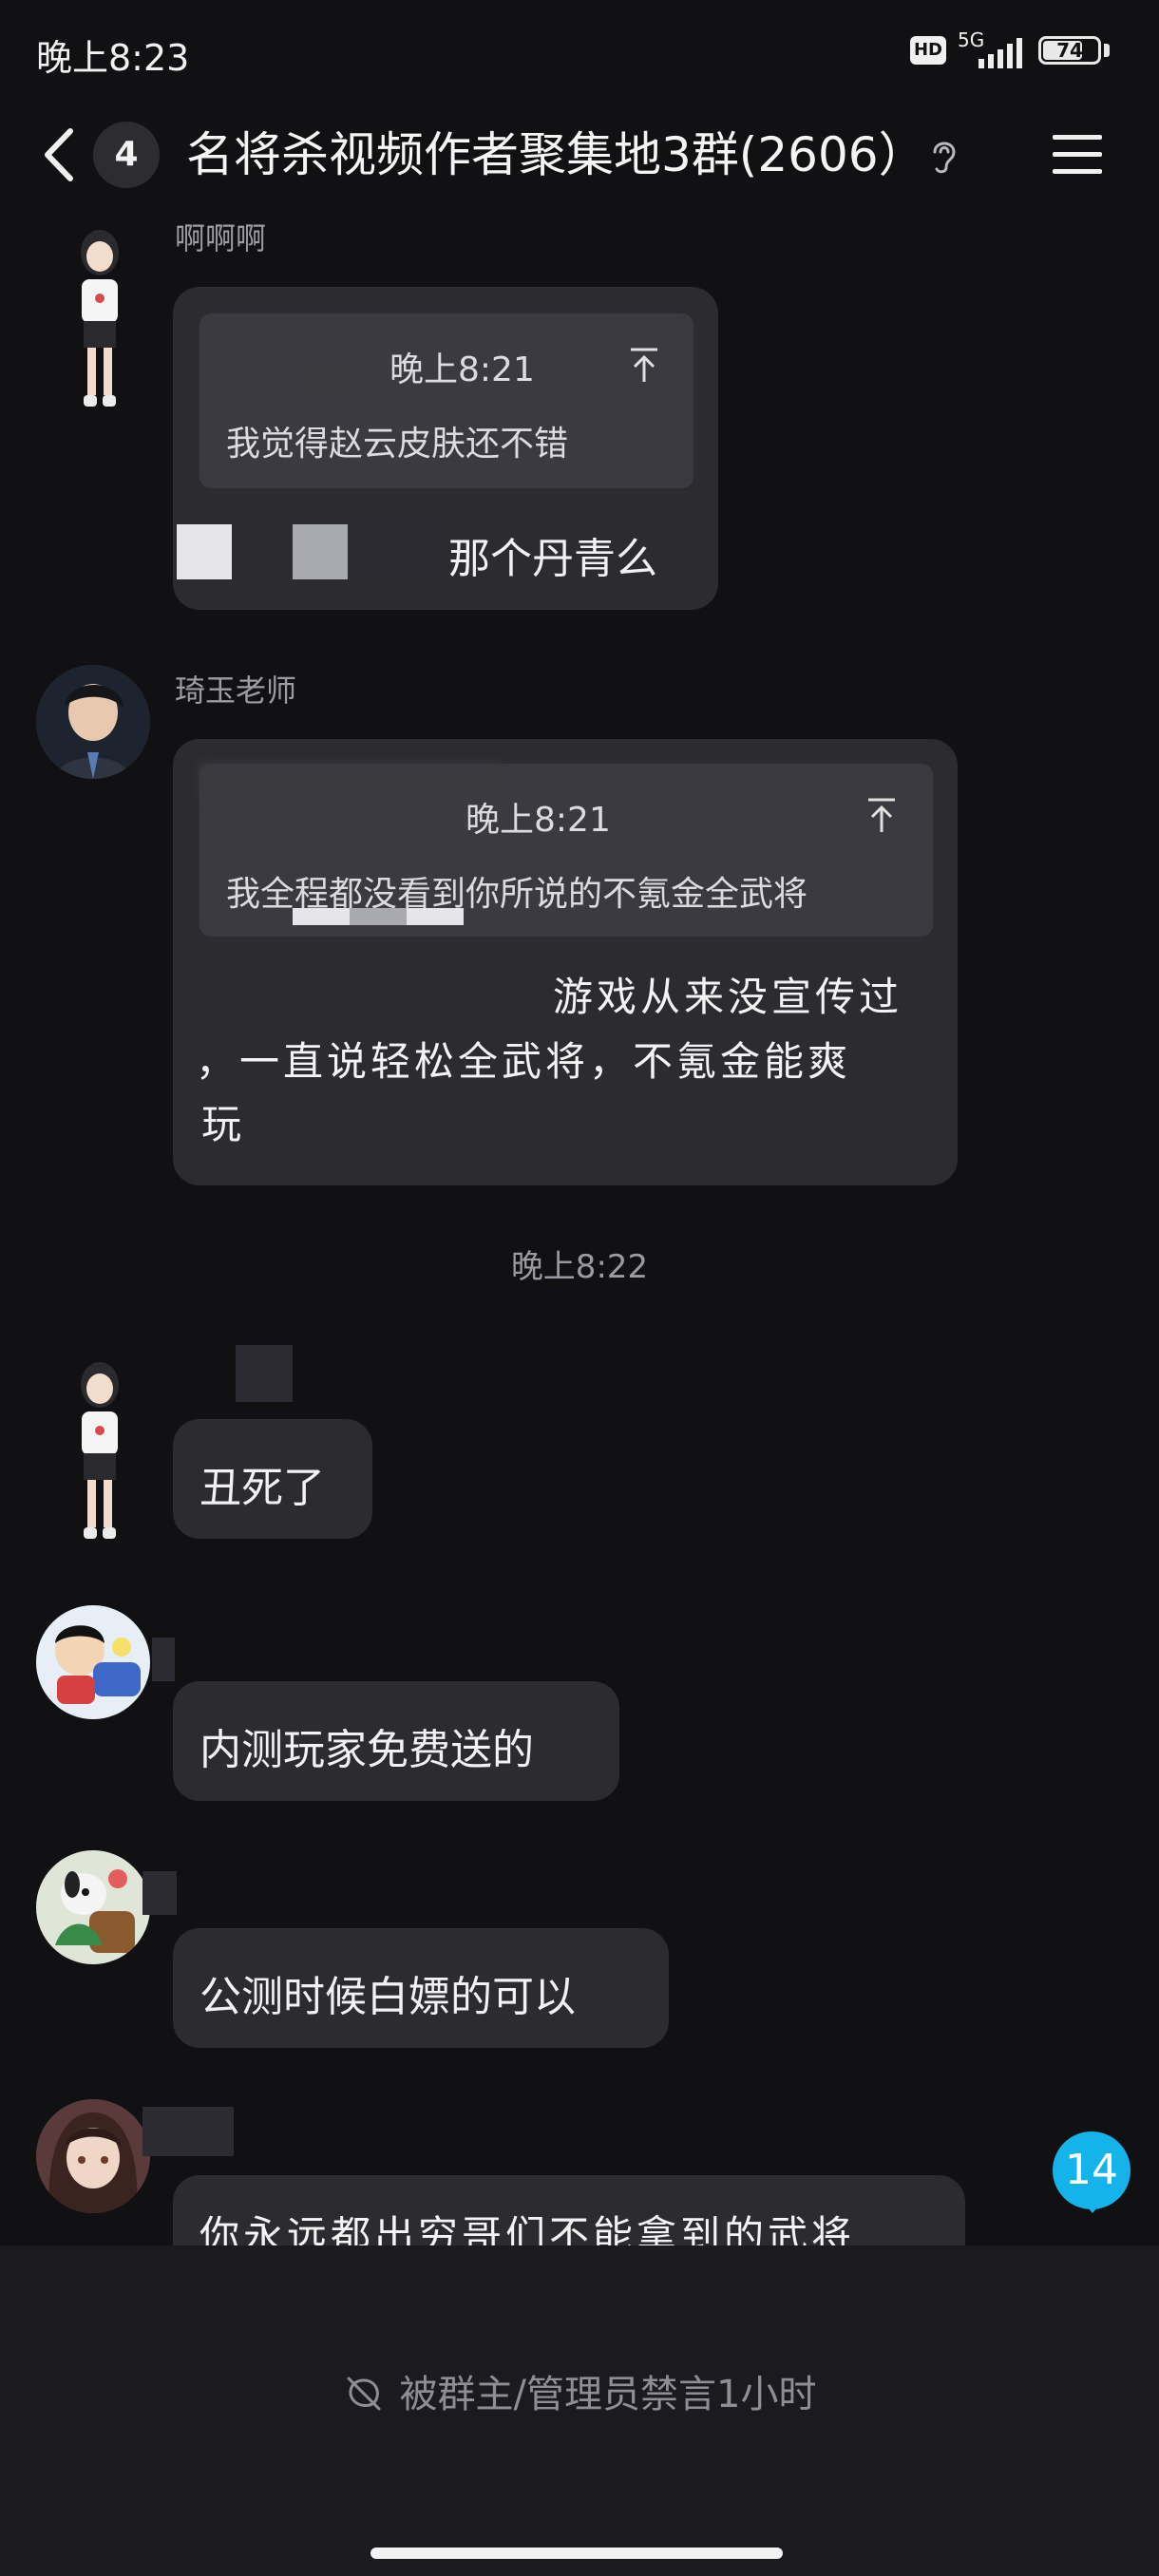 Image resolution: width=1159 pixels, height=2576 pixels. Describe the element at coordinates (524, 1061) in the screenshot. I see `message-text-line: ，一直说轻松全武将，不氪金能爽` at that location.